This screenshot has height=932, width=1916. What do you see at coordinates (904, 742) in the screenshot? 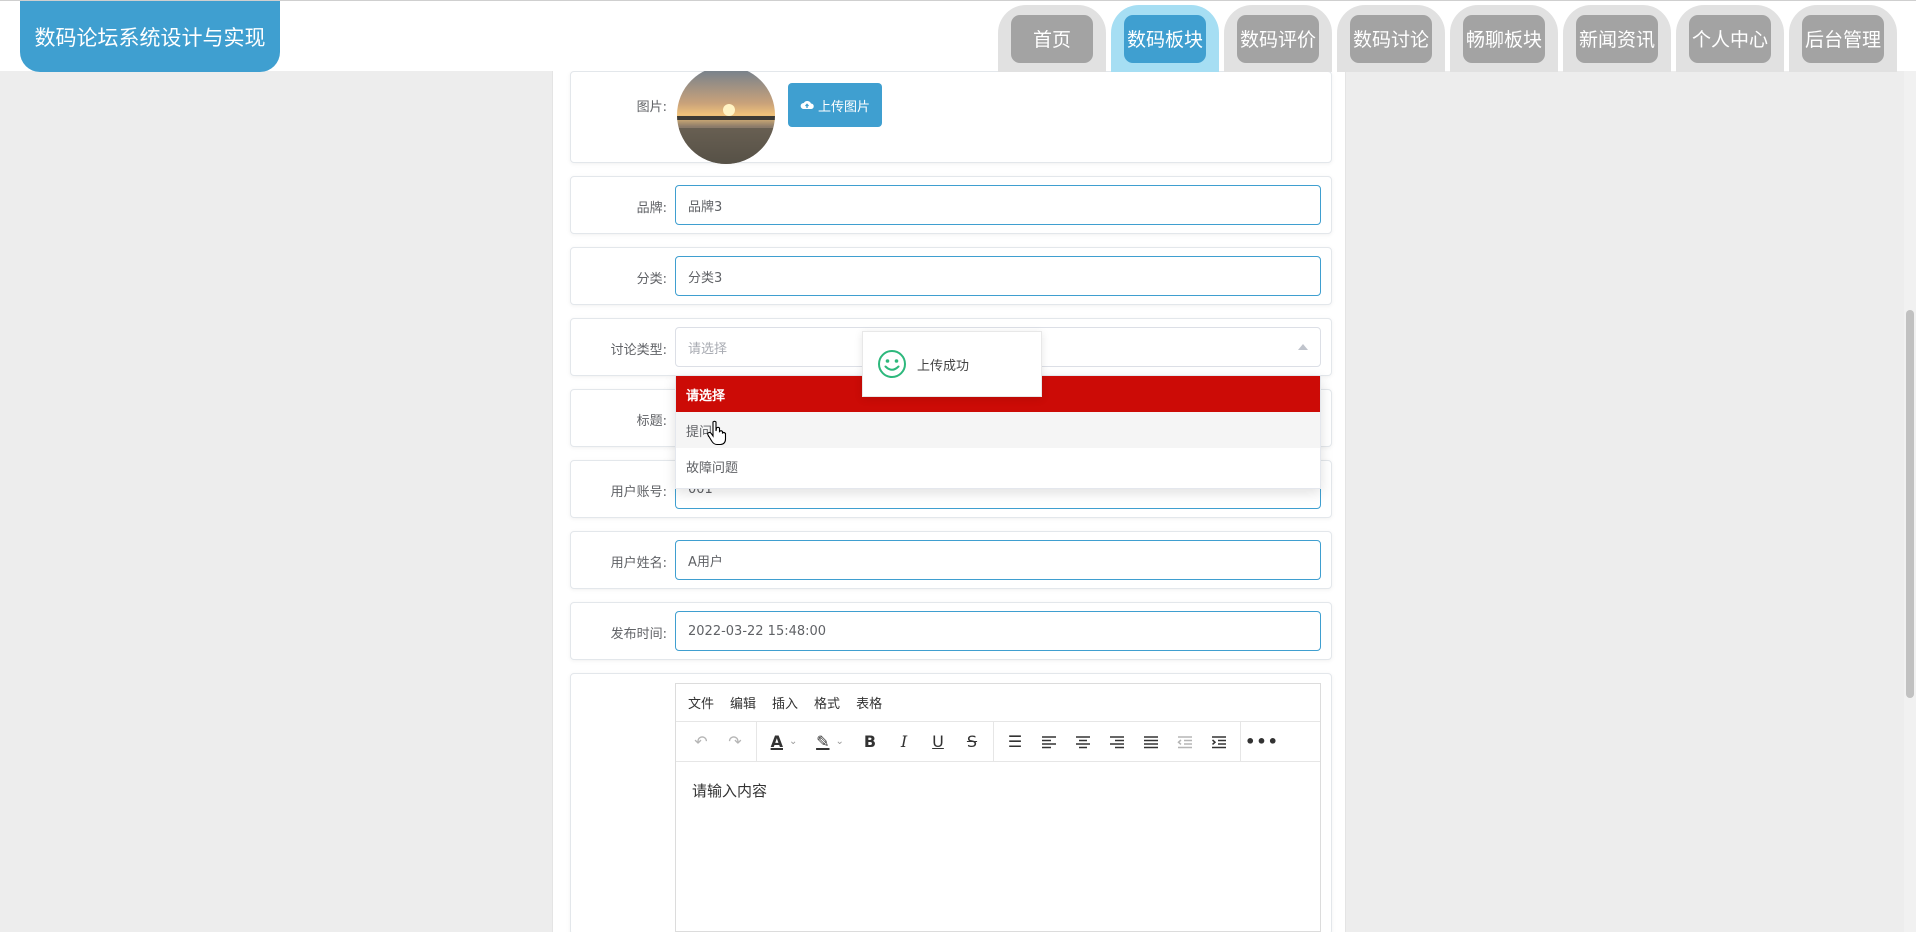
I see `italic-icon: I` at bounding box center [904, 742].